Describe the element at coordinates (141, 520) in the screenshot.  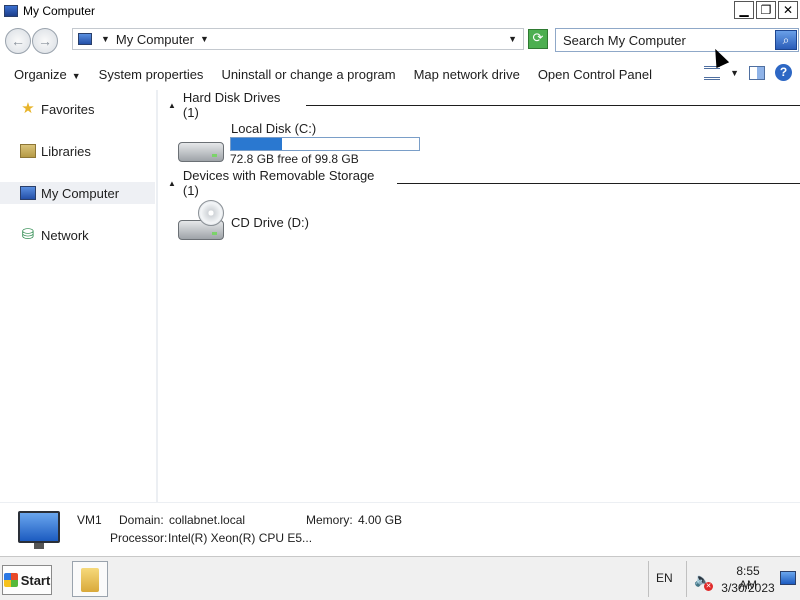
I see `domain-label: Domain:` at that location.